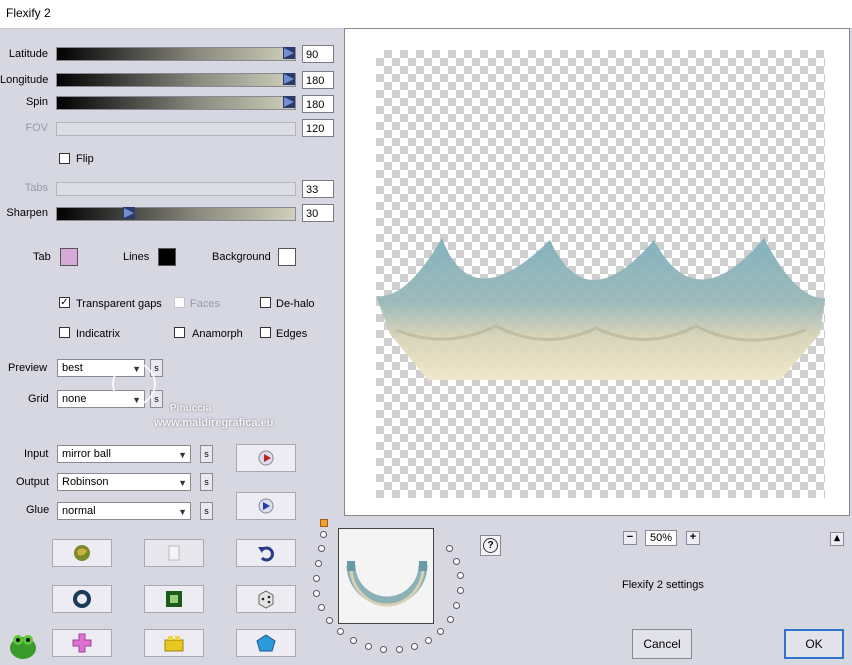  Describe the element at coordinates (630, 538) in the screenshot. I see `zoom-out-button: −` at that location.